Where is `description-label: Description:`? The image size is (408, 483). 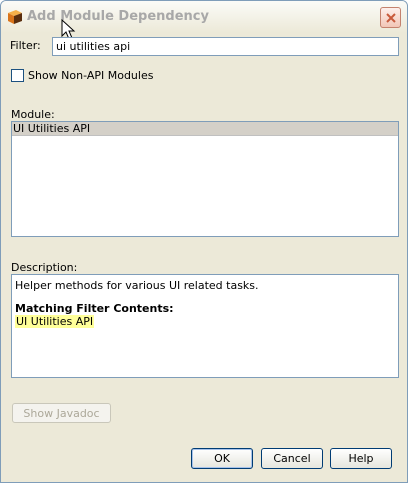 description-label: Description: is located at coordinates (44, 267).